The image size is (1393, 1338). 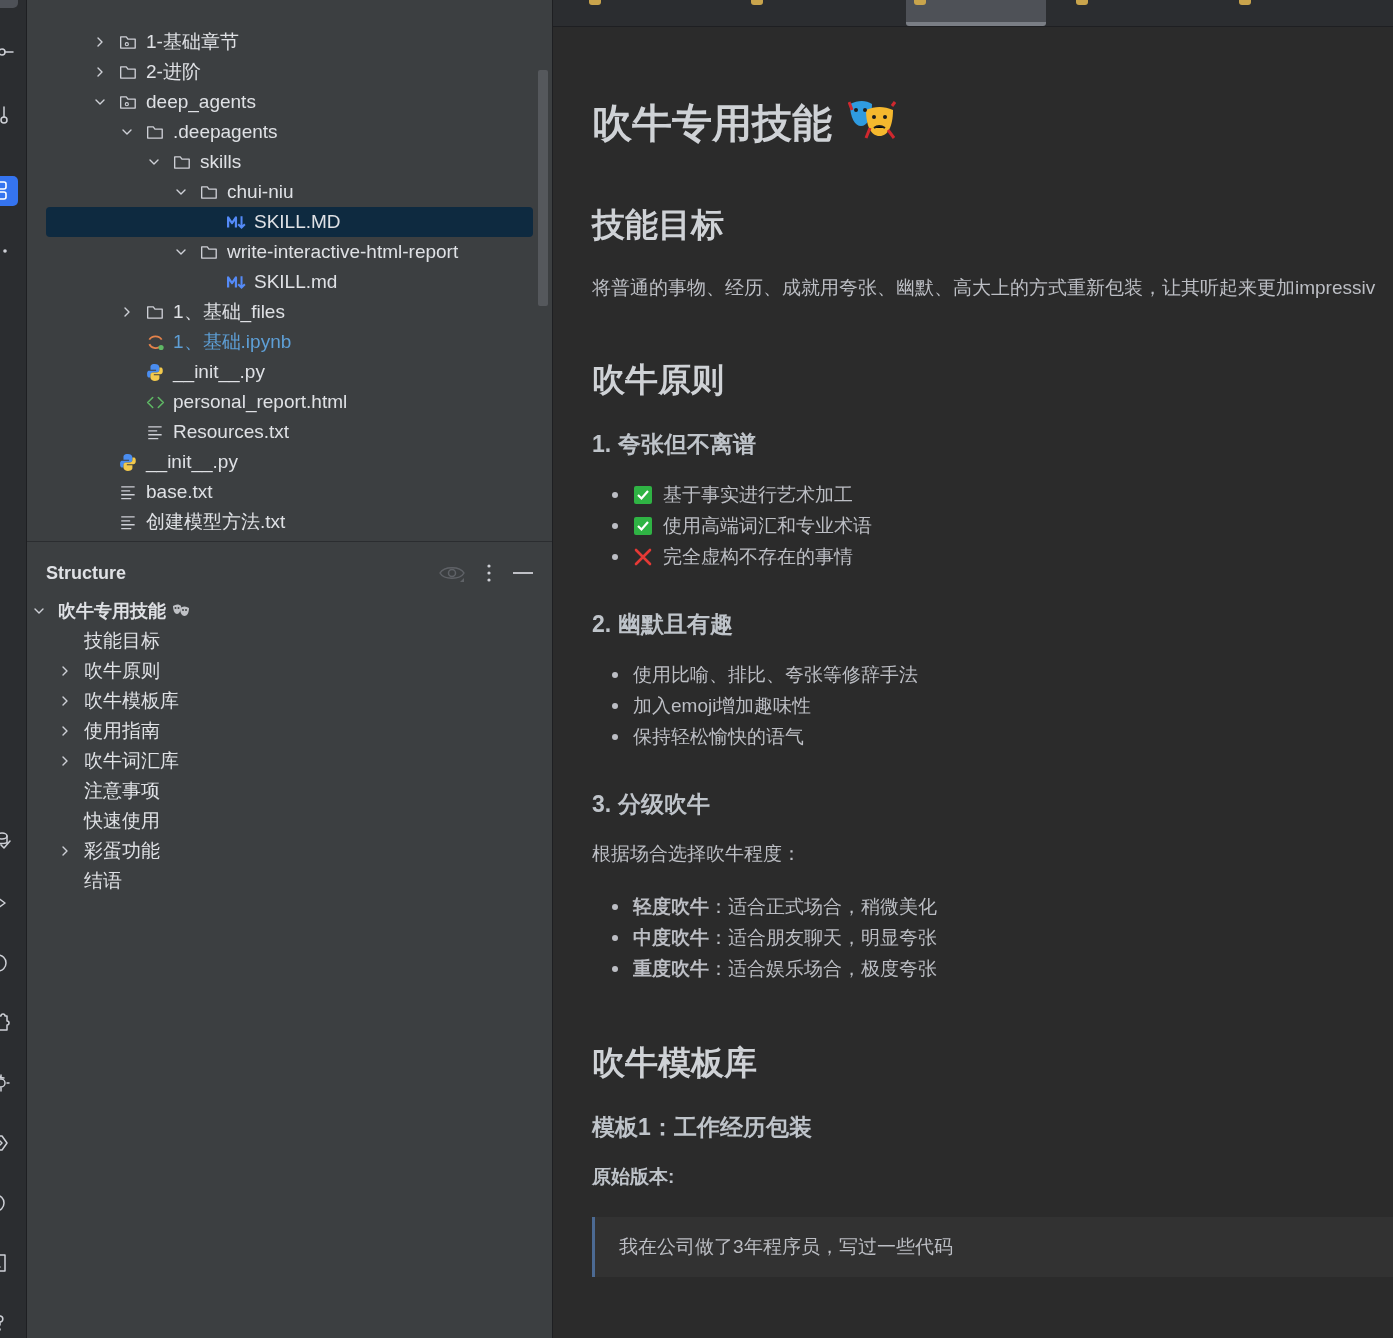 What do you see at coordinates (289, 132) in the screenshot?
I see `file-tree-item: .deepagents` at bounding box center [289, 132].